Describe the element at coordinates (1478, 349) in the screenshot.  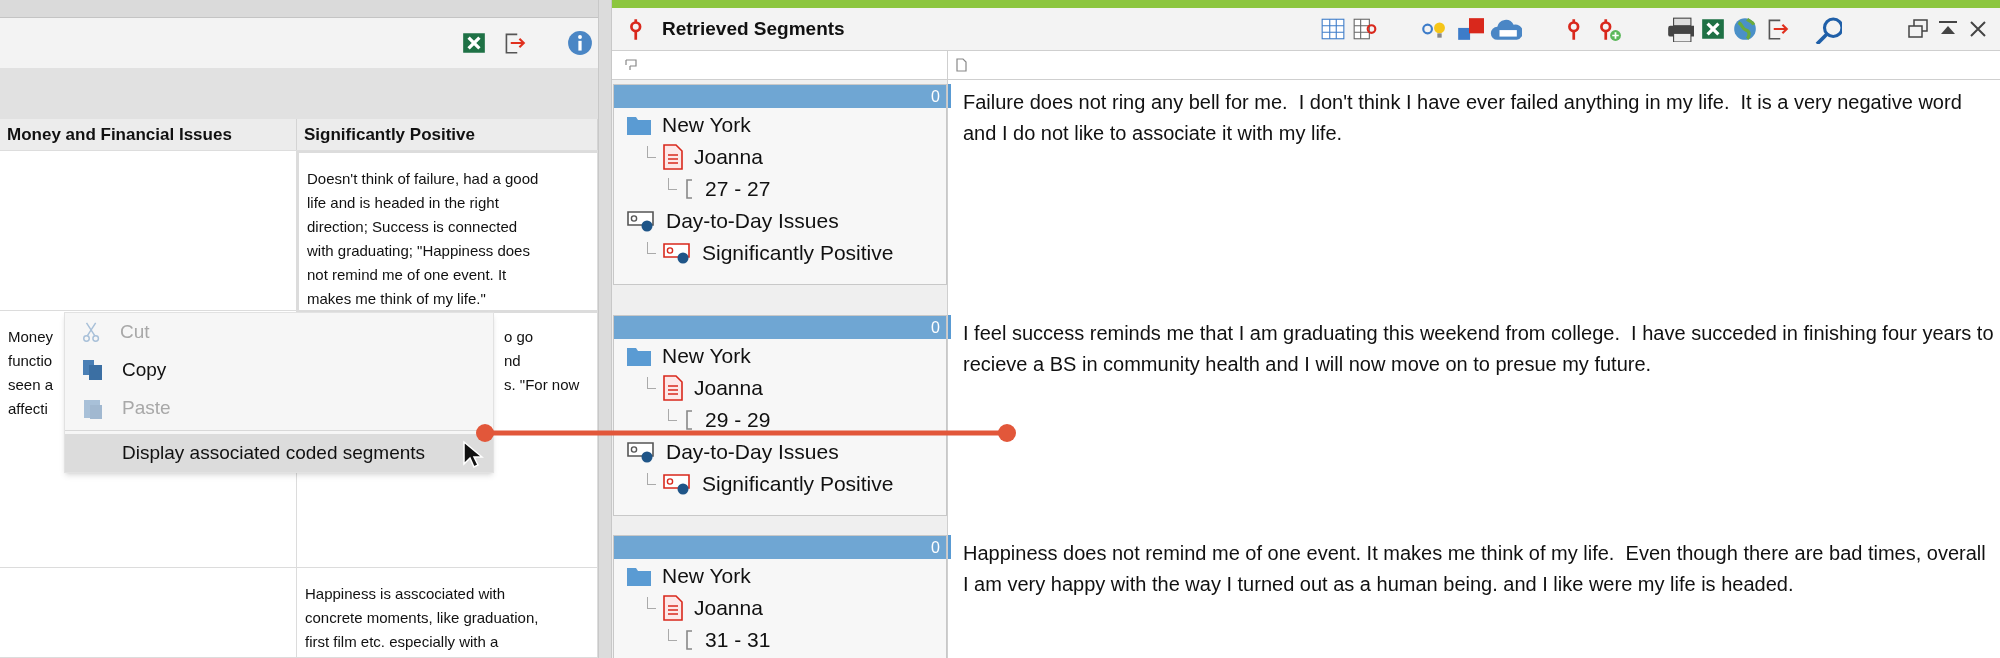
I see `segment-text: I feel success reminds me that I am graduating this weekend from college. I have succeded in finishing four years to recieve a BS in community health and I will now move on to presue my future.` at that location.